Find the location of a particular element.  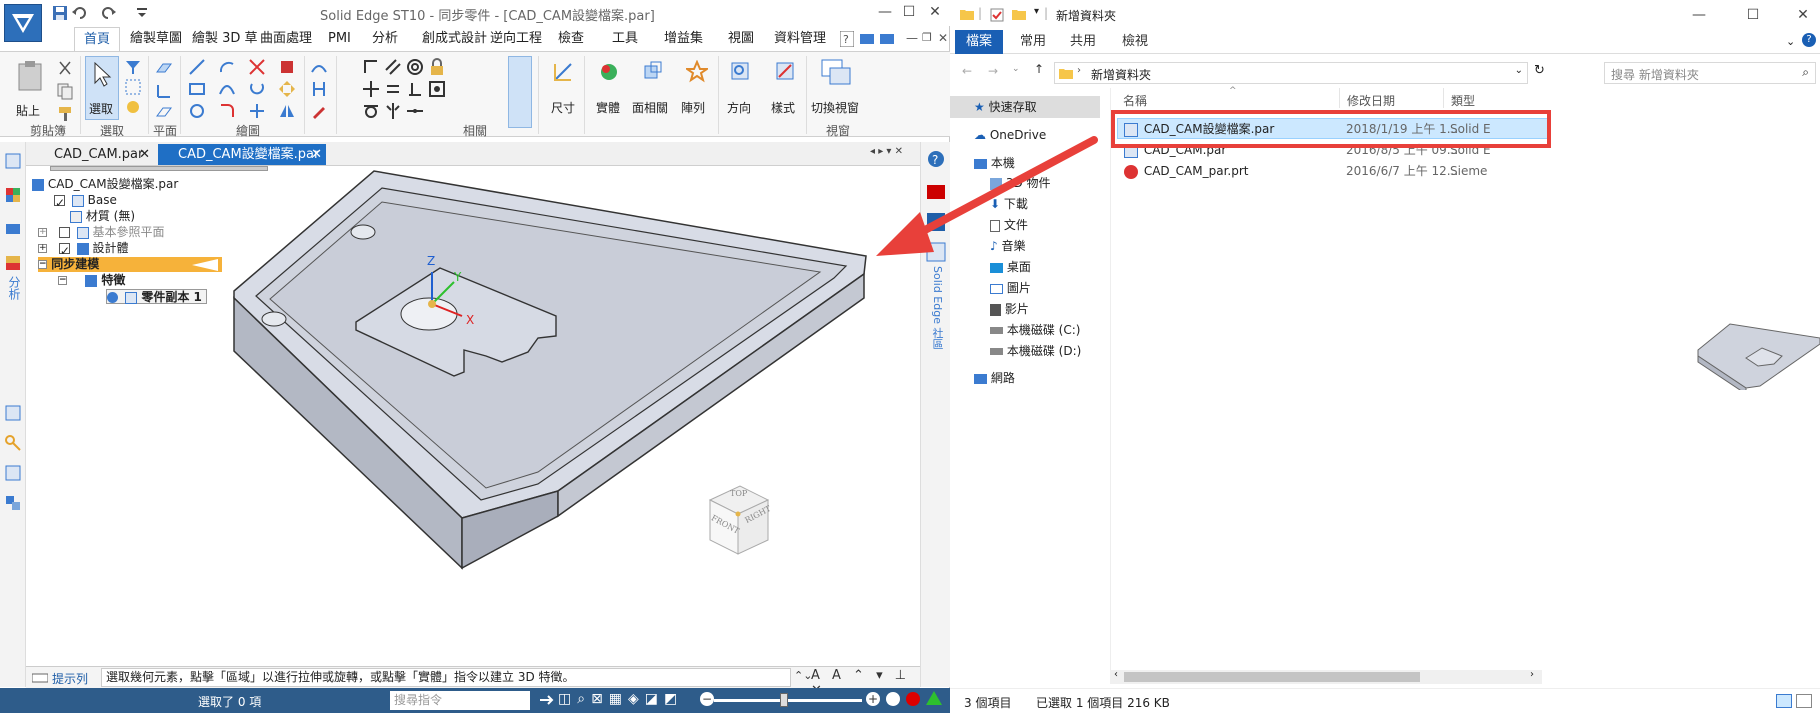

key-icon is located at coordinates (13, 443).